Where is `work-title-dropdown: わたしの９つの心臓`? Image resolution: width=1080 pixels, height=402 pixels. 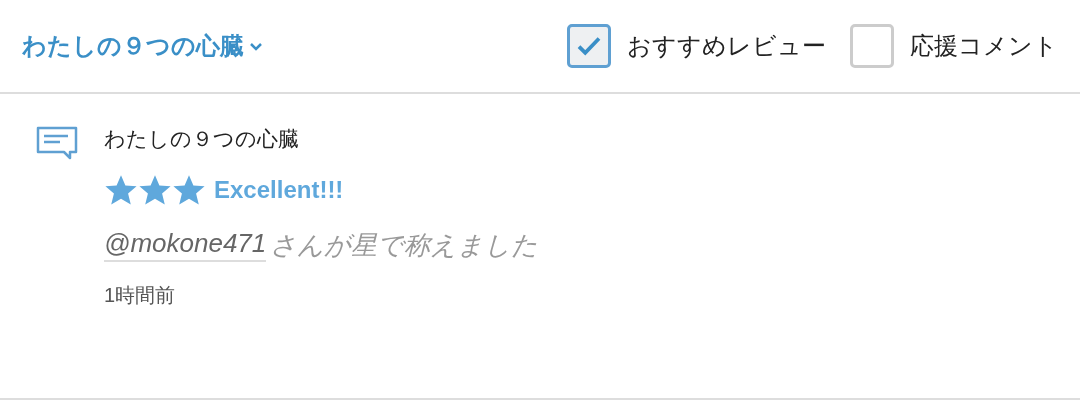
work-title-dropdown: わたしの９つの心臓 is located at coordinates (143, 46).